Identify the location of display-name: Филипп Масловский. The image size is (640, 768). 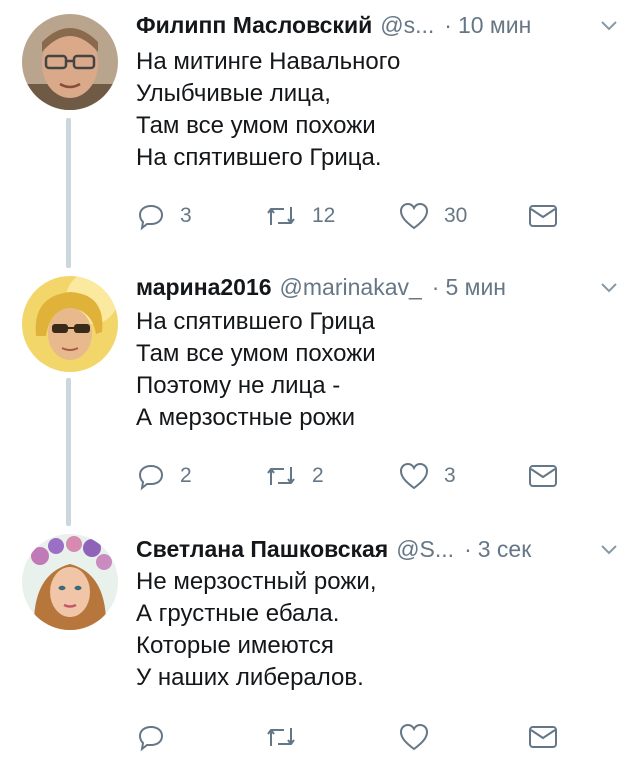
(254, 25).